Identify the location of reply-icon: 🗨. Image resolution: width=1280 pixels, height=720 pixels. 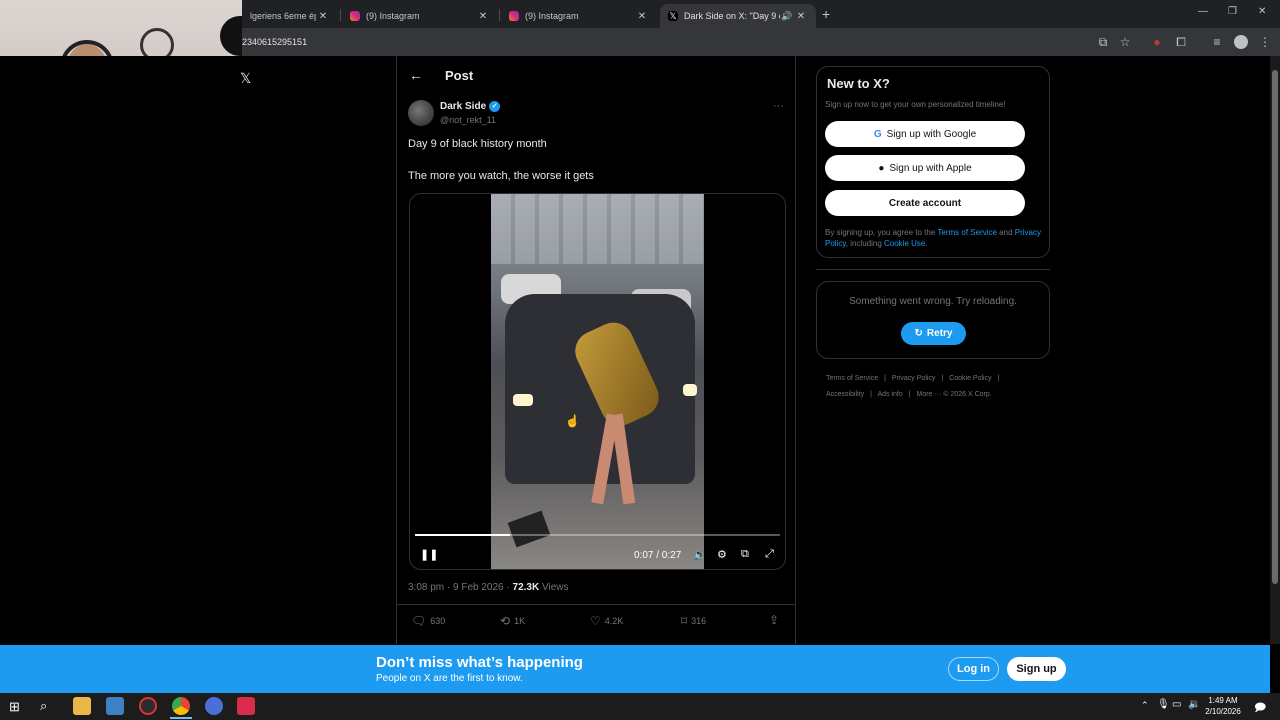
(419, 621).